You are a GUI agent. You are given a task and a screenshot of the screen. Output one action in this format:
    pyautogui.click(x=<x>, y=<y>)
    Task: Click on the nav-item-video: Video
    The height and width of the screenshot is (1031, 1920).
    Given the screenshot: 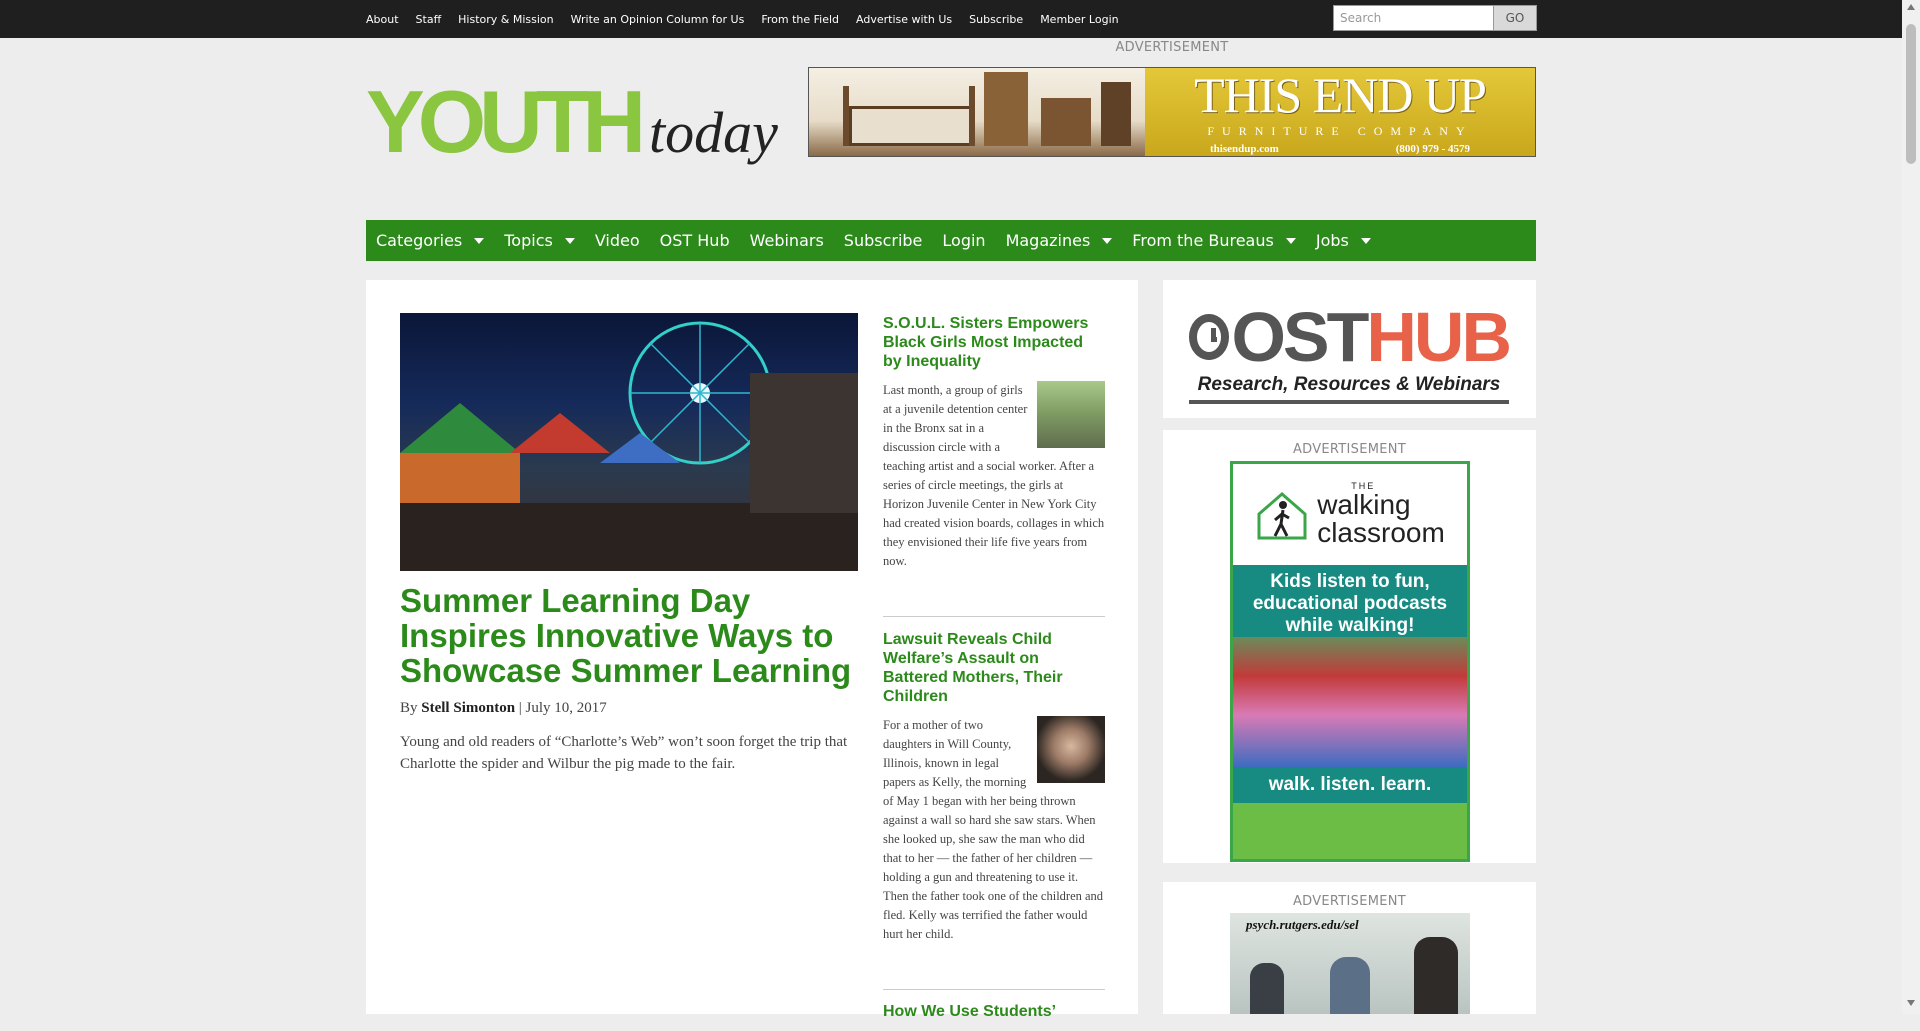 What is the action you would take?
    pyautogui.click(x=617, y=240)
    